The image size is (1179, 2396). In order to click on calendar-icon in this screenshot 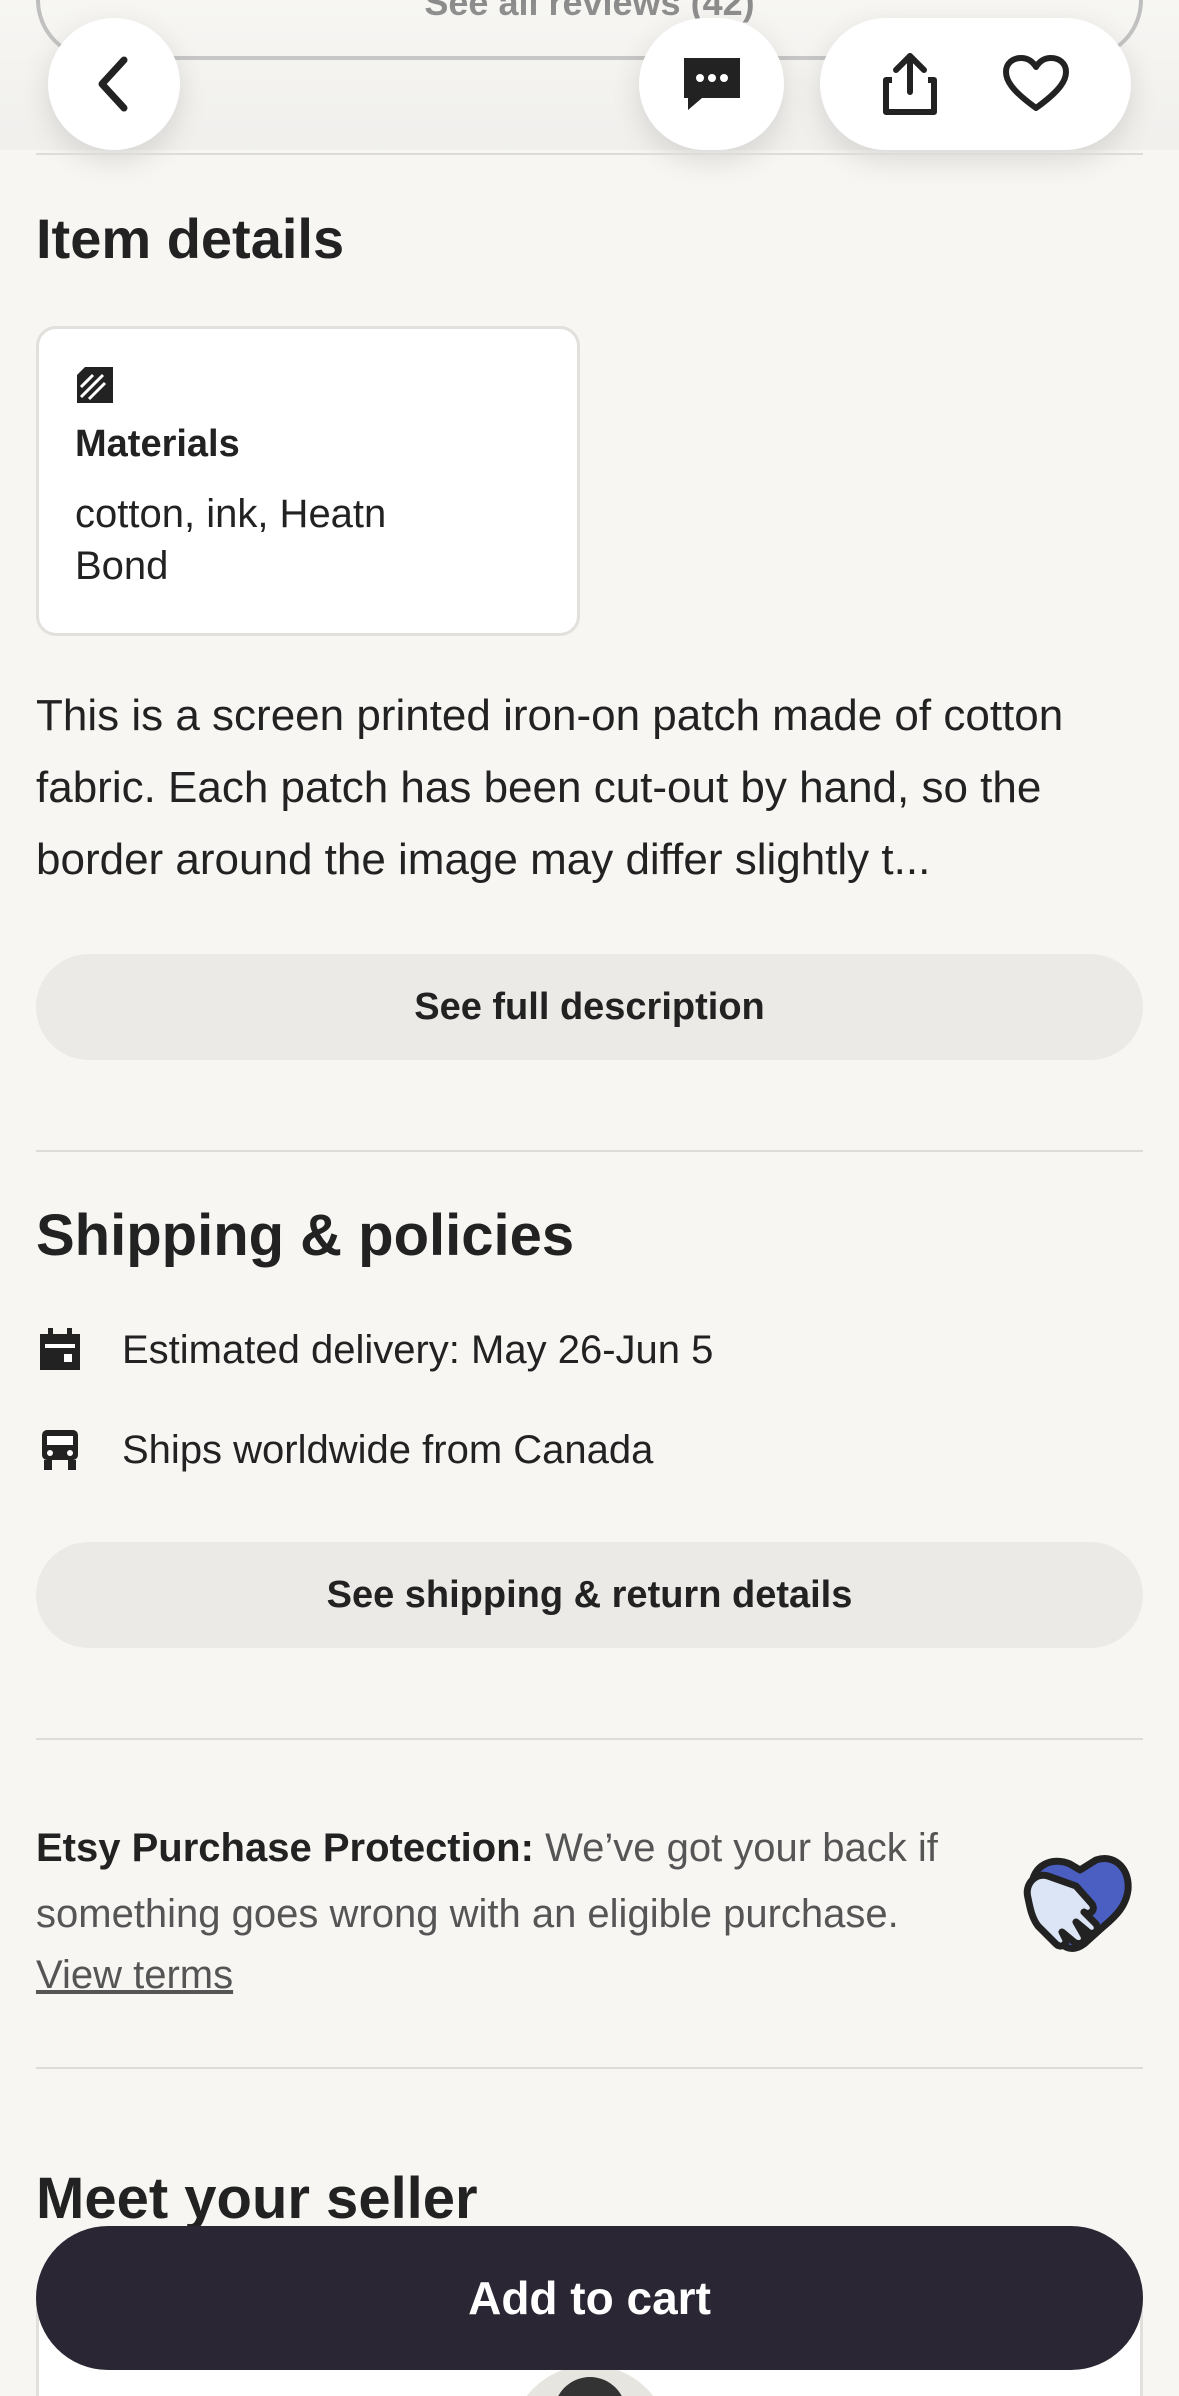, I will do `click(60, 1350)`.